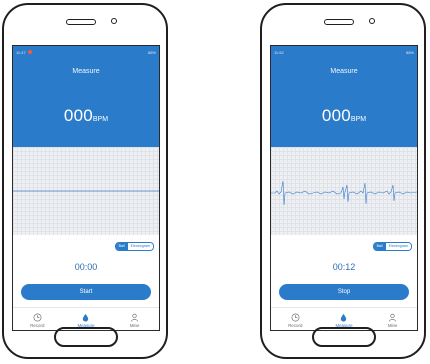 The height and width of the screenshot is (364, 430). Describe the element at coordinates (279, 52) in the screenshot. I see `status-time: 11:52` at that location.